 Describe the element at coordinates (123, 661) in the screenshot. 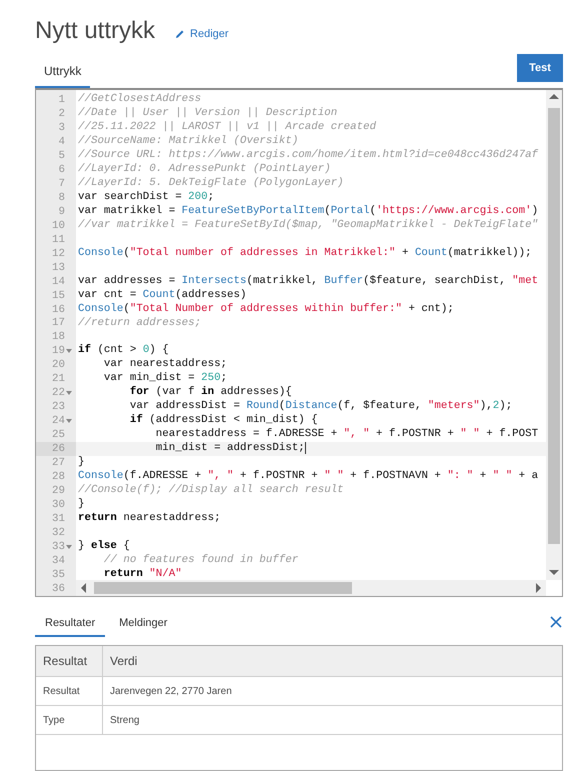

I see `column-header: Verdi` at that location.